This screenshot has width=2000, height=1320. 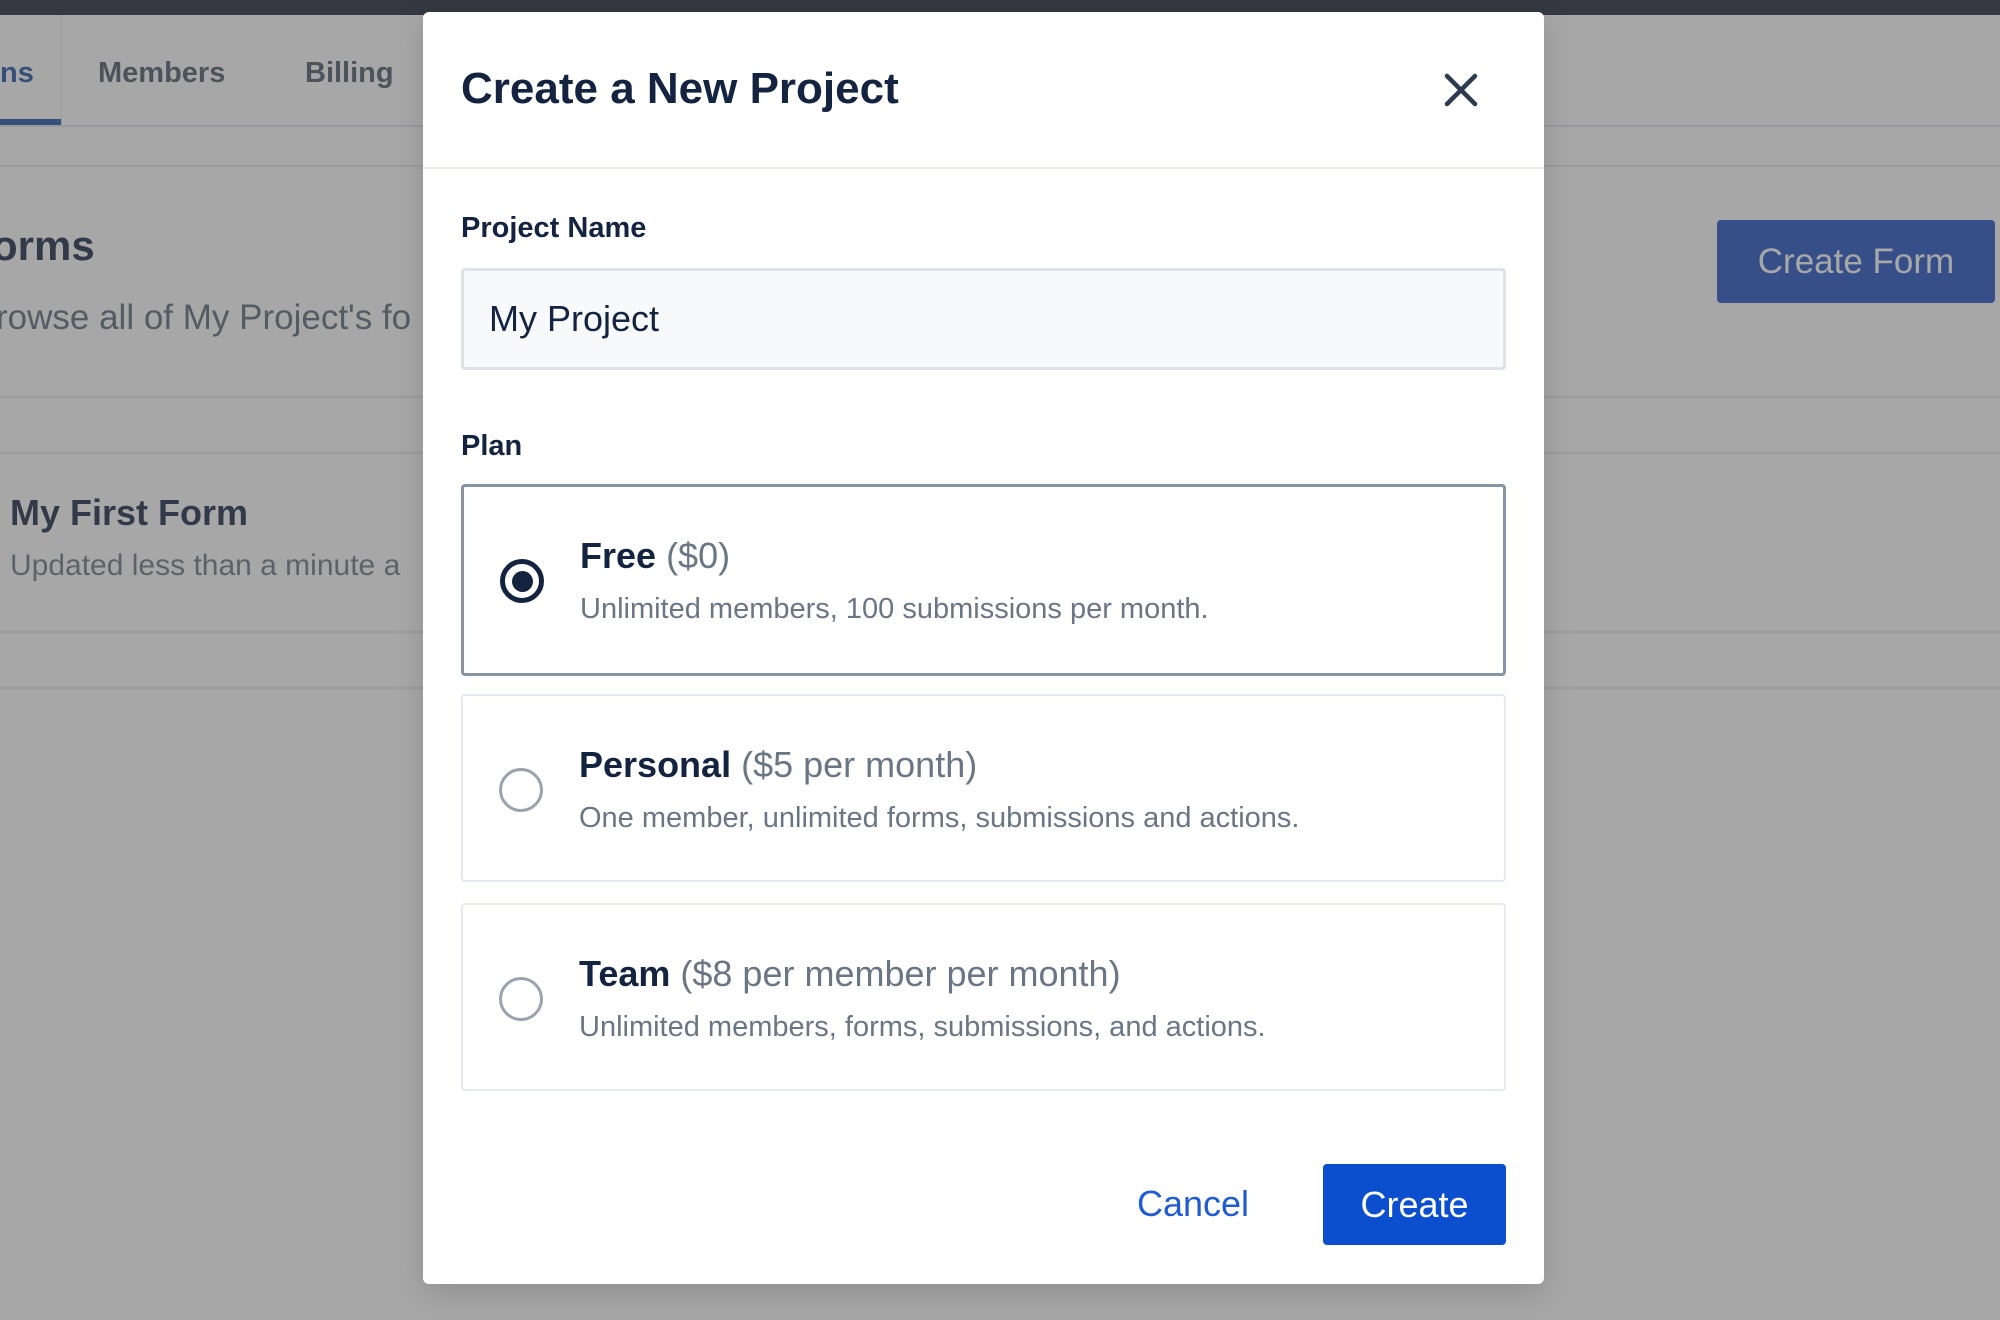 What do you see at coordinates (1461, 97) in the screenshot?
I see `close-icon` at bounding box center [1461, 97].